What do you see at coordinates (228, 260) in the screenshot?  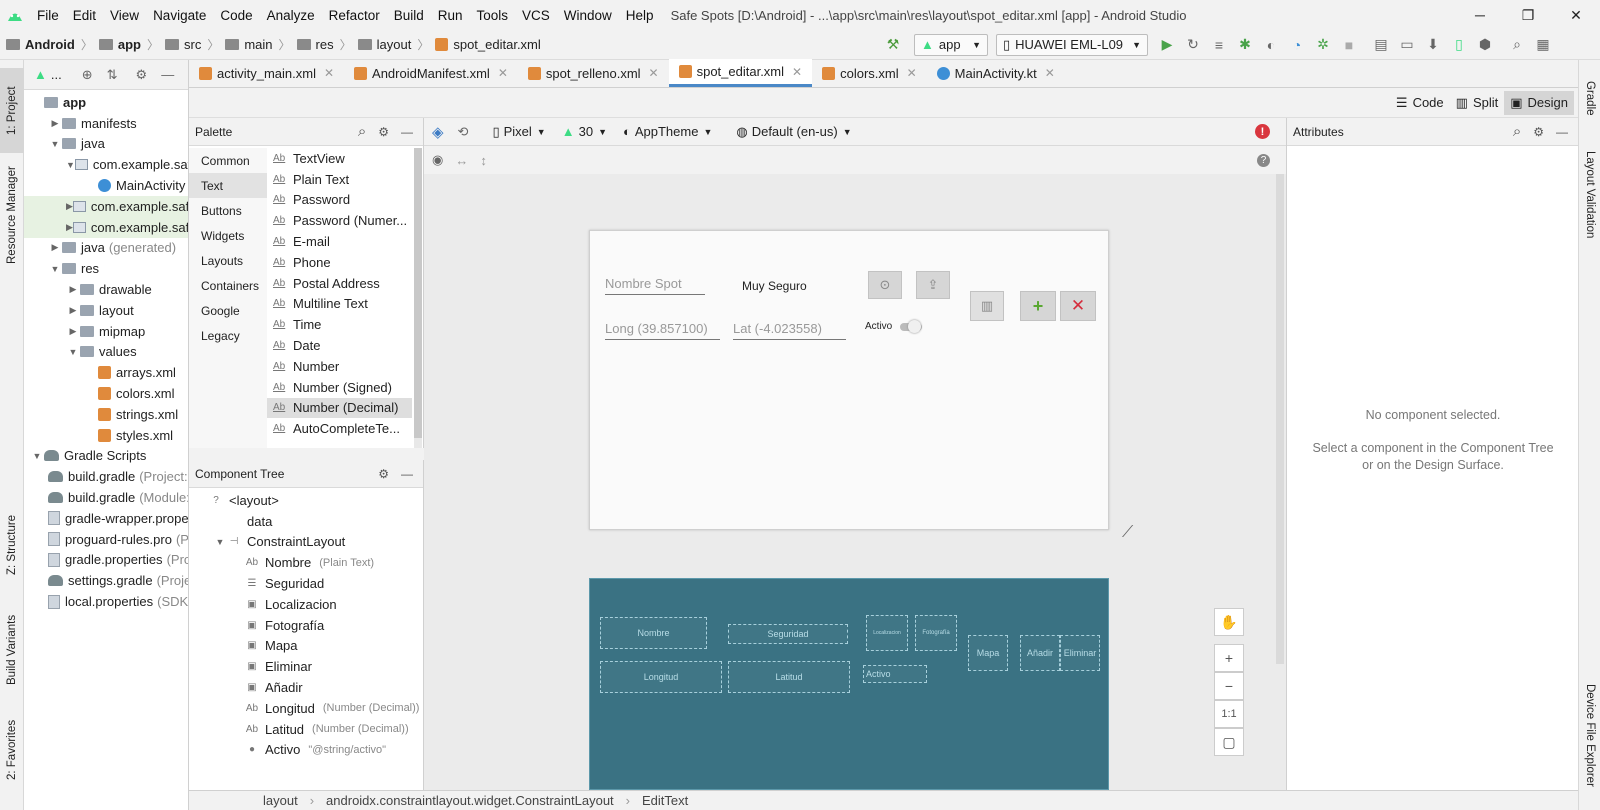 I see `palette-category: Layouts` at bounding box center [228, 260].